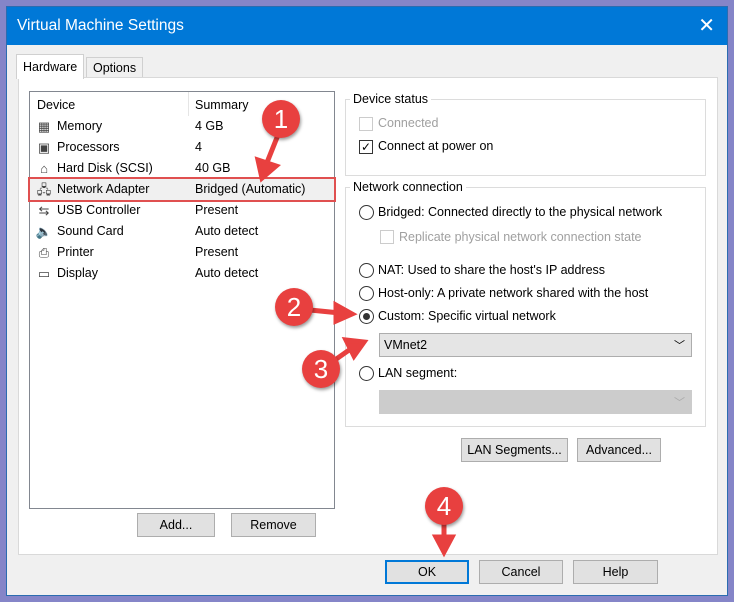 Image resolution: width=734 pixels, height=602 pixels. I want to click on callout-4: 4, so click(444, 506).